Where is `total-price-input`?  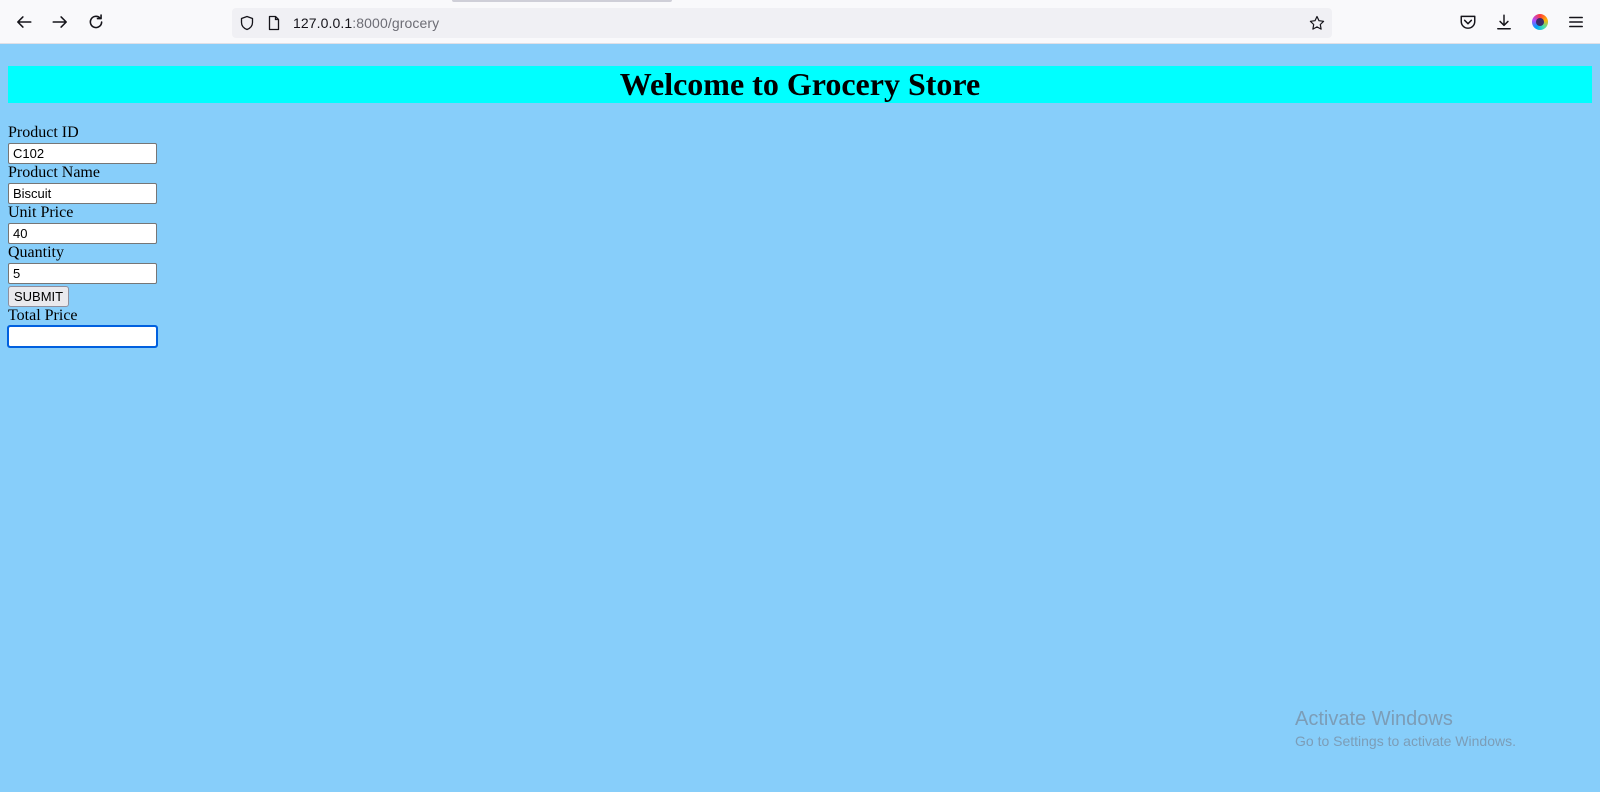 total-price-input is located at coordinates (82, 336).